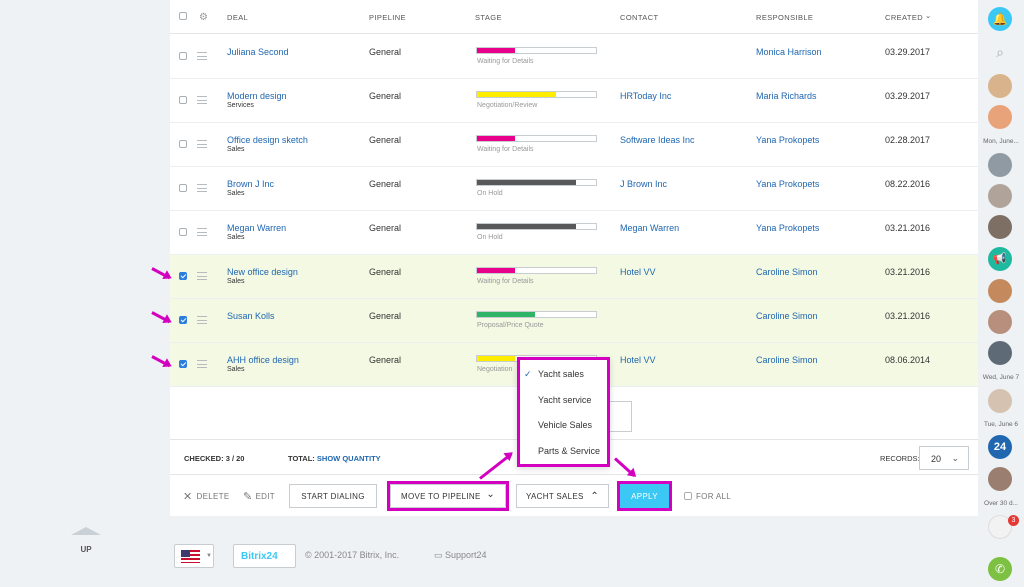 This screenshot has width=1024, height=587. Describe the element at coordinates (264, 556) in the screenshot. I see `bitrix24-logo: Bitrix24` at that location.